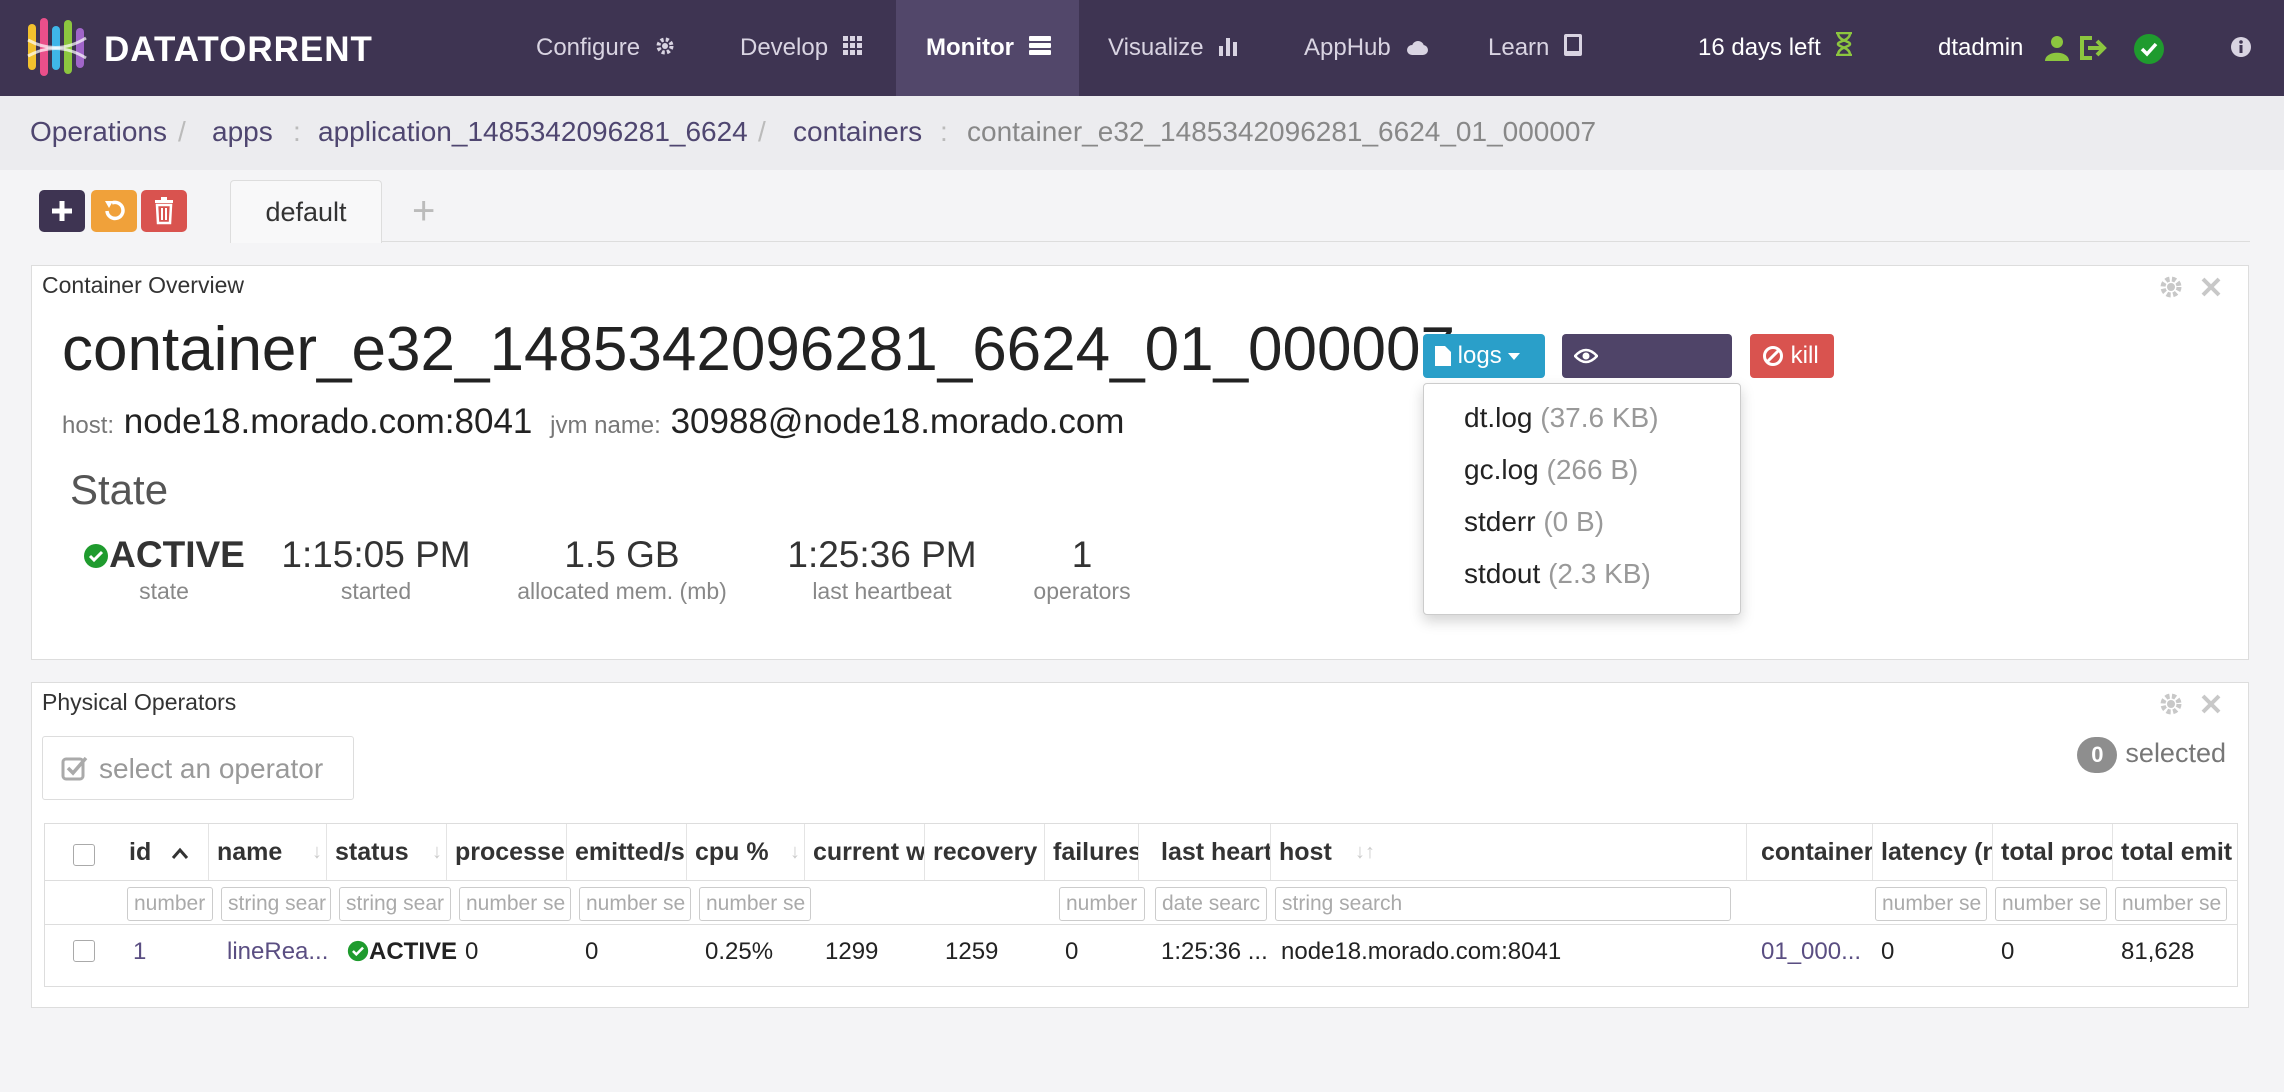  Describe the element at coordinates (1141, 924) in the screenshot. I see `table-divider` at that location.